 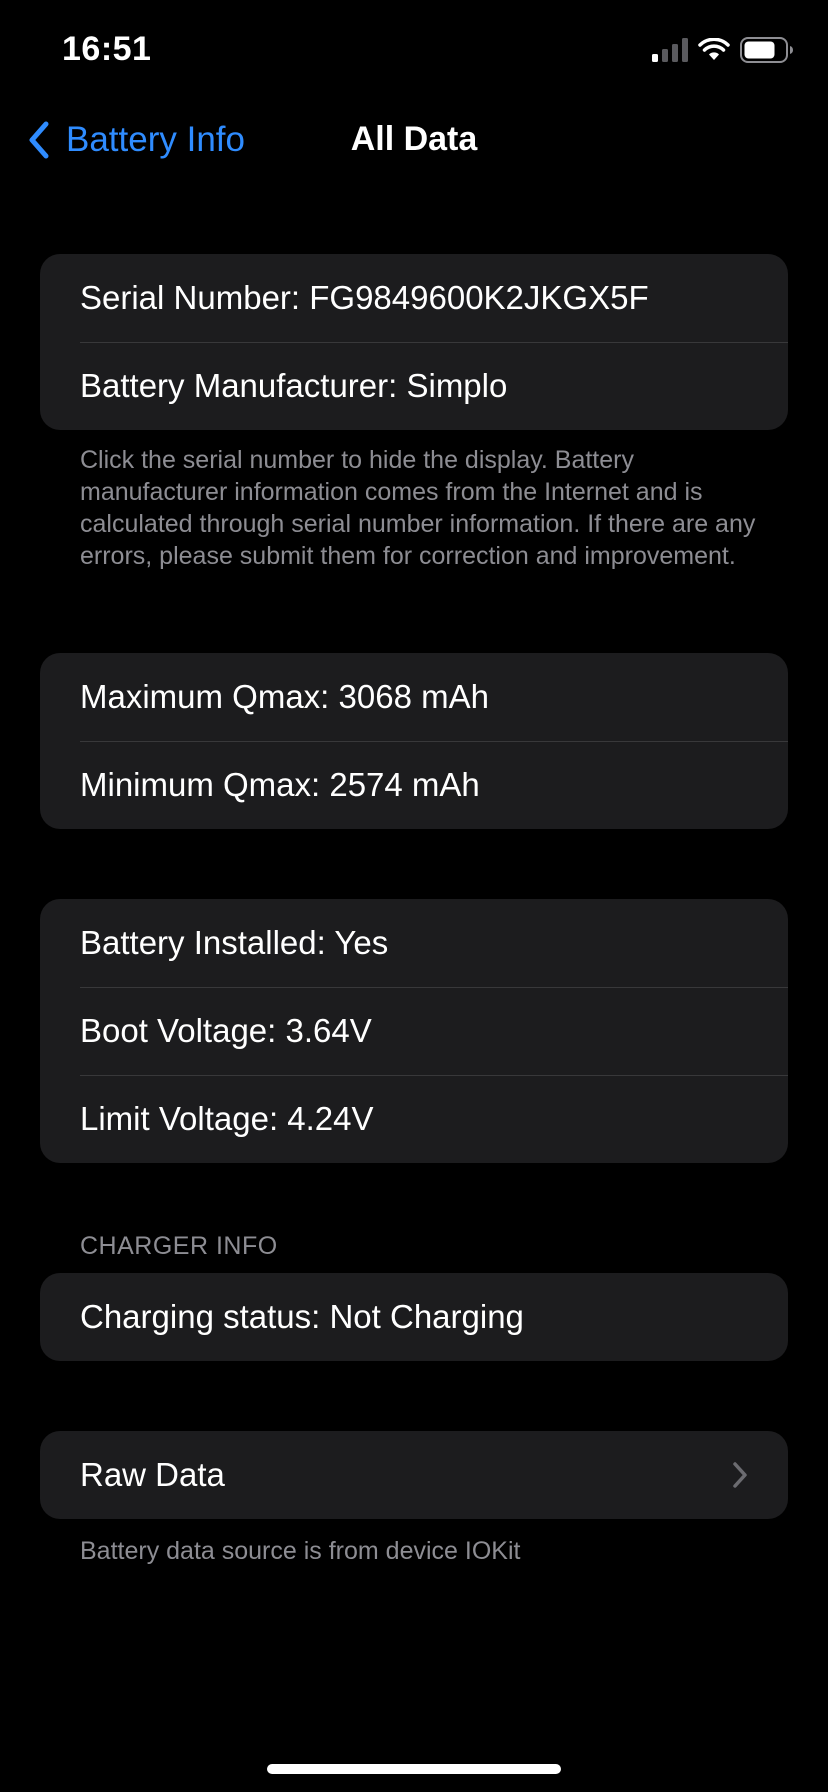 What do you see at coordinates (107, 49) in the screenshot?
I see `status-time: 16:51` at bounding box center [107, 49].